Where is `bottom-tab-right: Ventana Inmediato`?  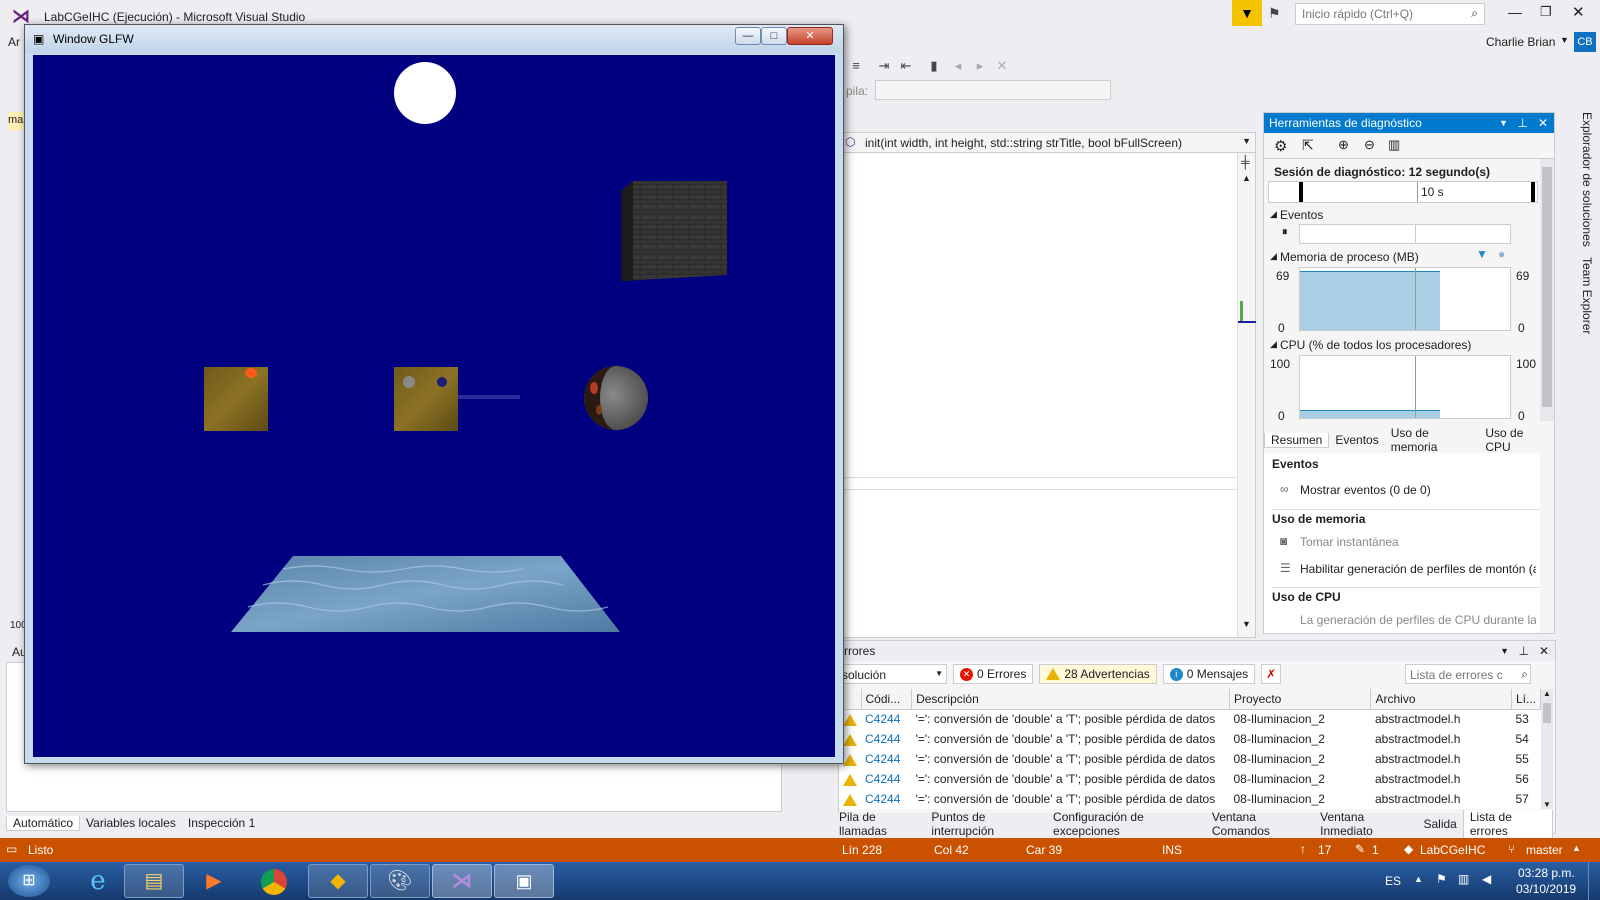
bottom-tab-right: Ventana Inmediato is located at coordinates (1365, 824).